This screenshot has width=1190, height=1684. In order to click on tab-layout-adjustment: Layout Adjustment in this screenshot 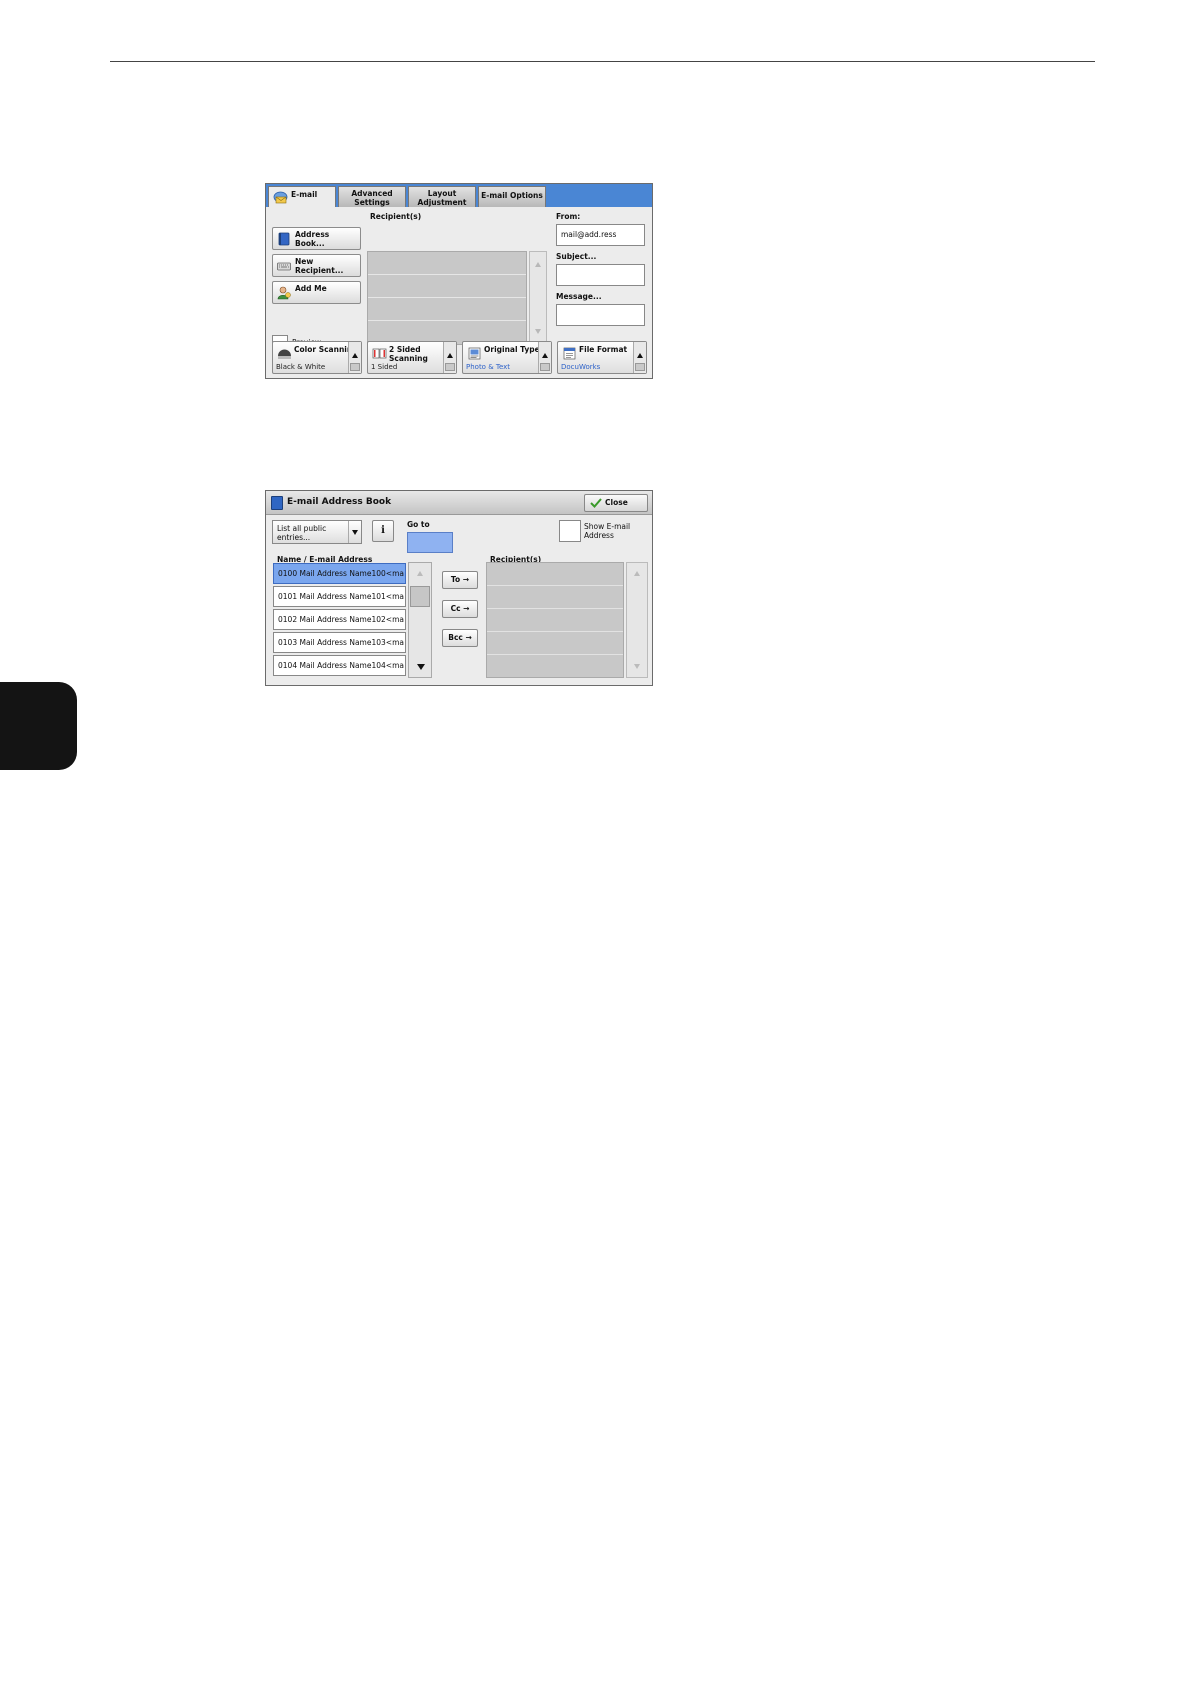, I will do `click(442, 196)`.